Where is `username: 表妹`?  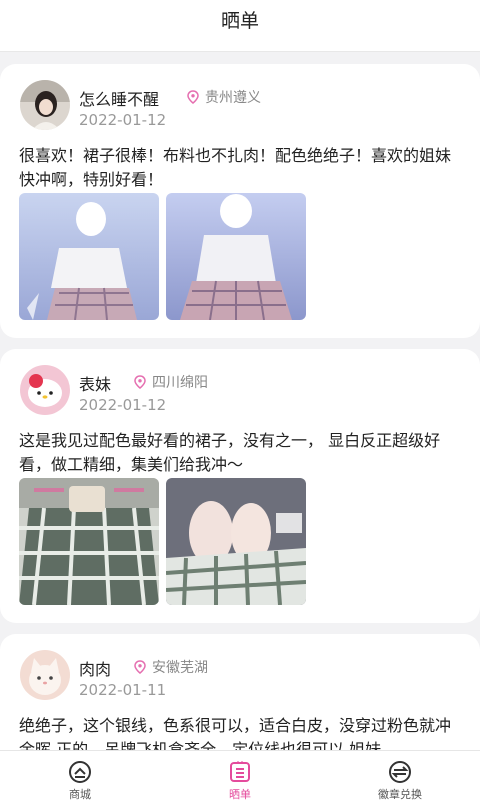
username: 表妹 is located at coordinates (95, 383).